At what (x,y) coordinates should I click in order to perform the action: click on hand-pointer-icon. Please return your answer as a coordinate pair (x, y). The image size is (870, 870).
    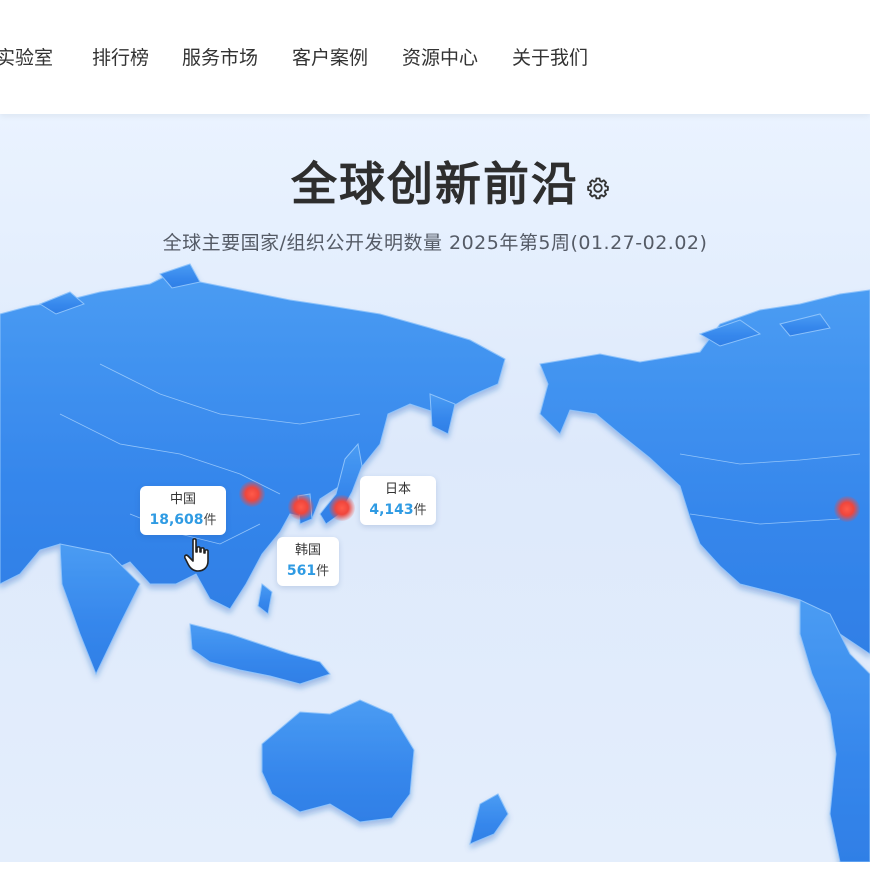
    Looking at the image, I should click on (196, 555).